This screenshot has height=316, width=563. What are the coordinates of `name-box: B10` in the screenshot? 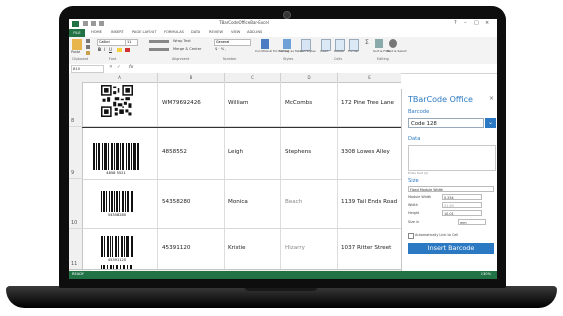 It's located at (87, 69).